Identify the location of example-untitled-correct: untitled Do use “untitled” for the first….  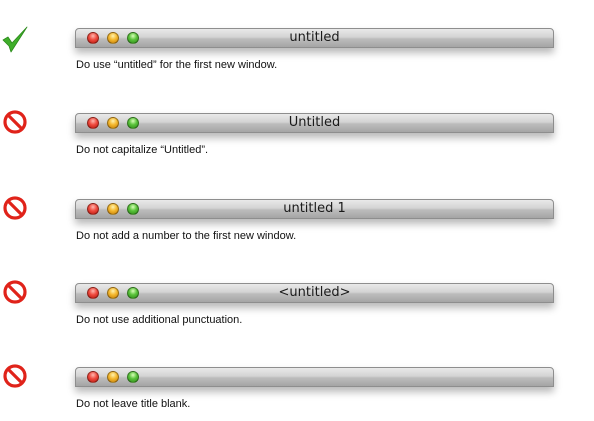
(297, 52).